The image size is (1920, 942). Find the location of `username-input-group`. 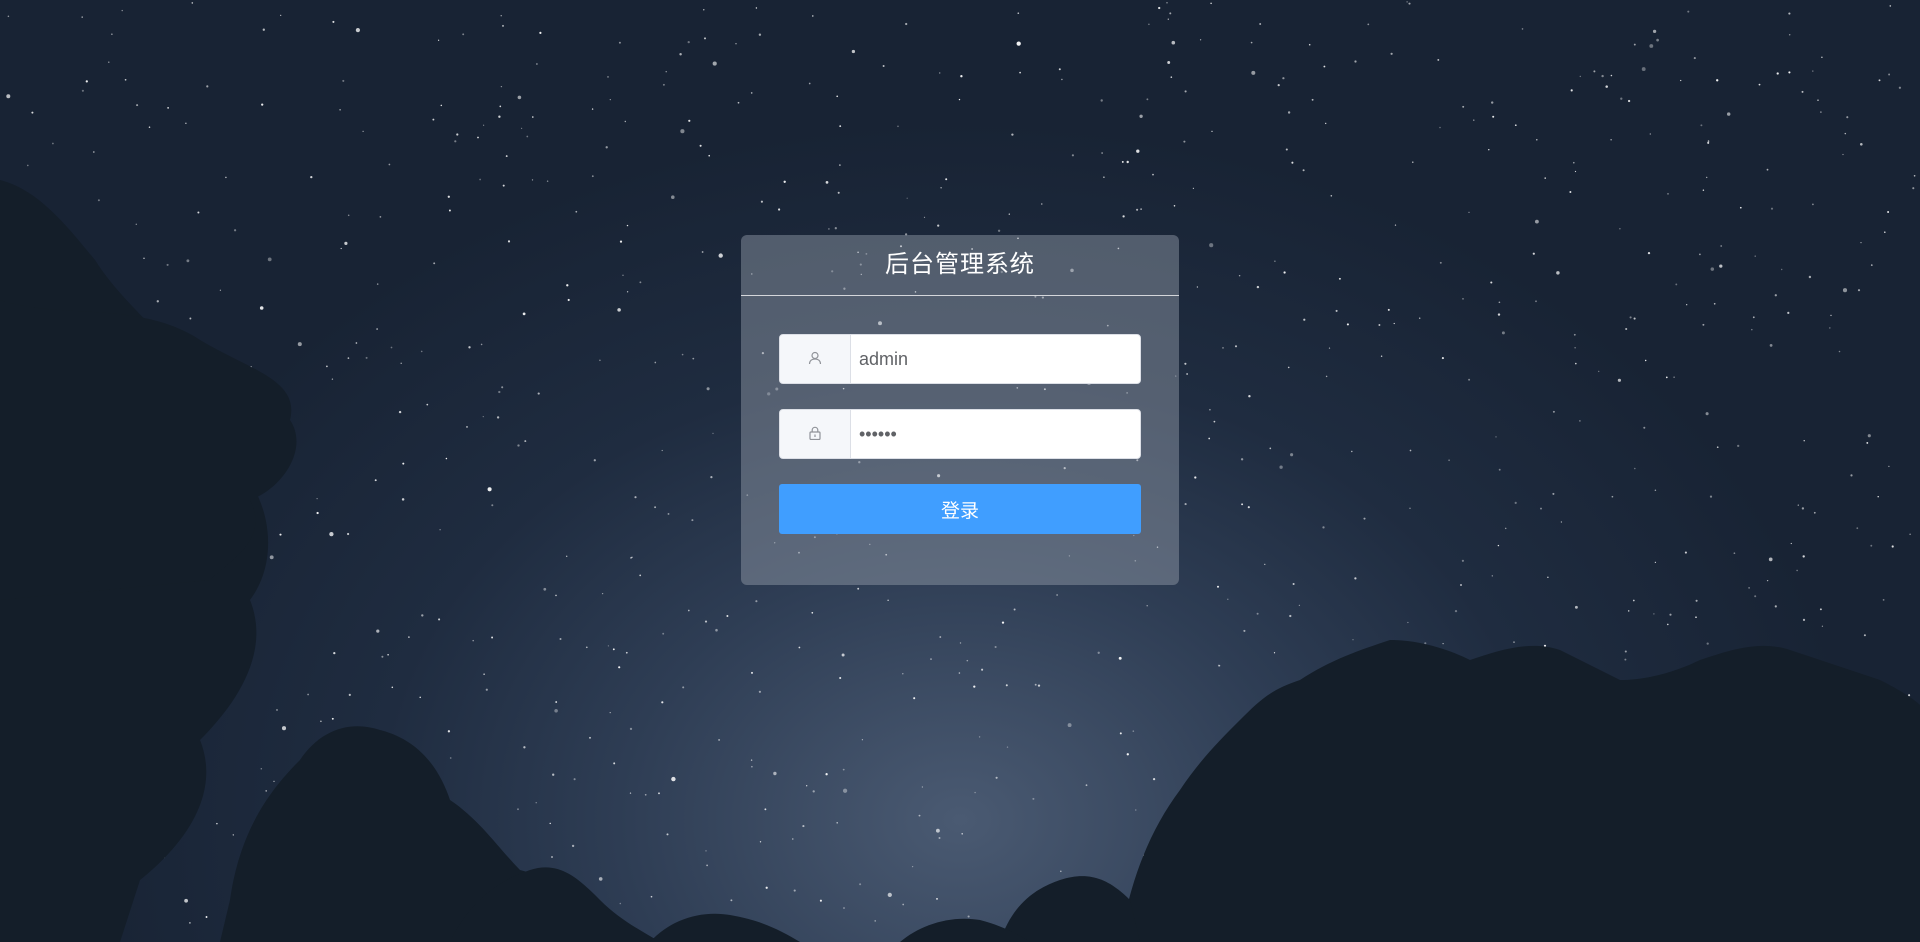

username-input-group is located at coordinates (960, 359).